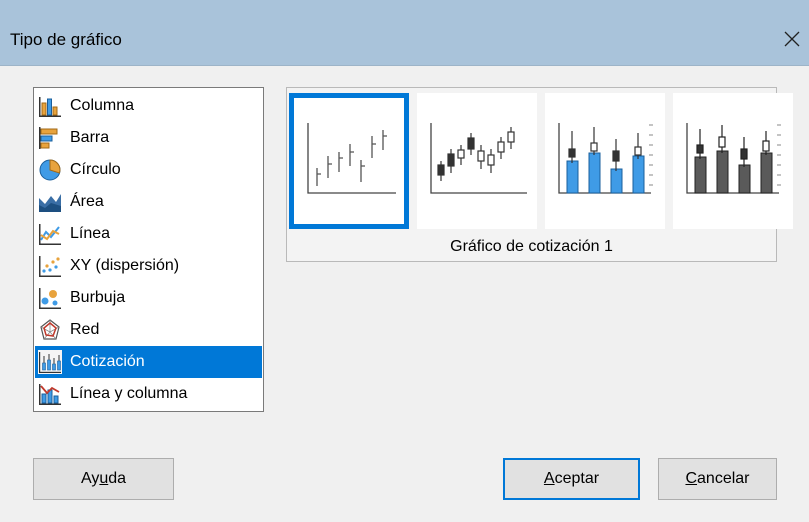 This screenshot has width=809, height=522. Describe the element at coordinates (478, 158) in the screenshot. I see `stock-2-icon` at that location.